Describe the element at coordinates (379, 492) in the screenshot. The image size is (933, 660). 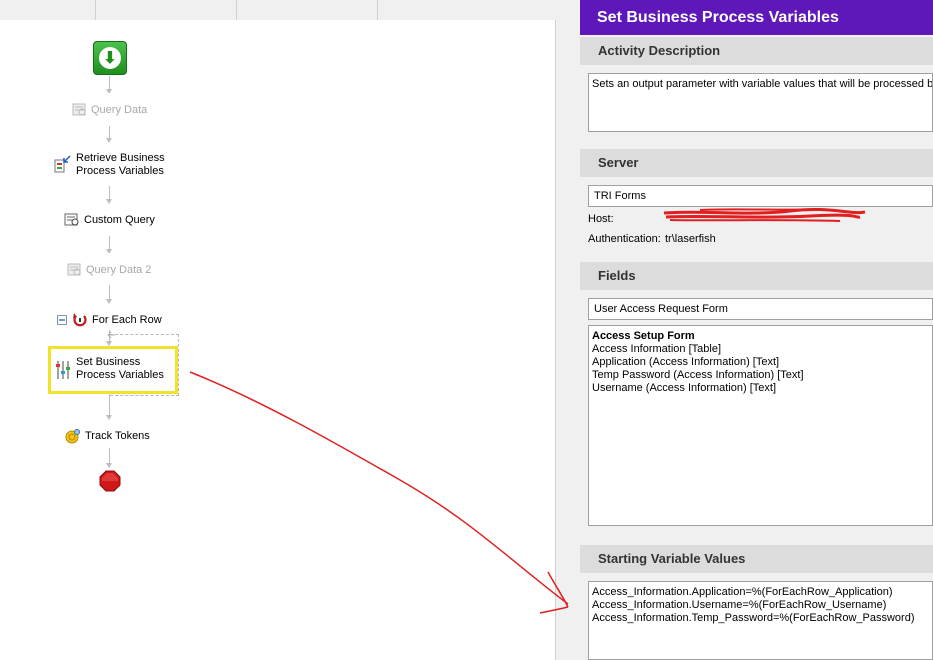
I see `annotation-arrow` at that location.